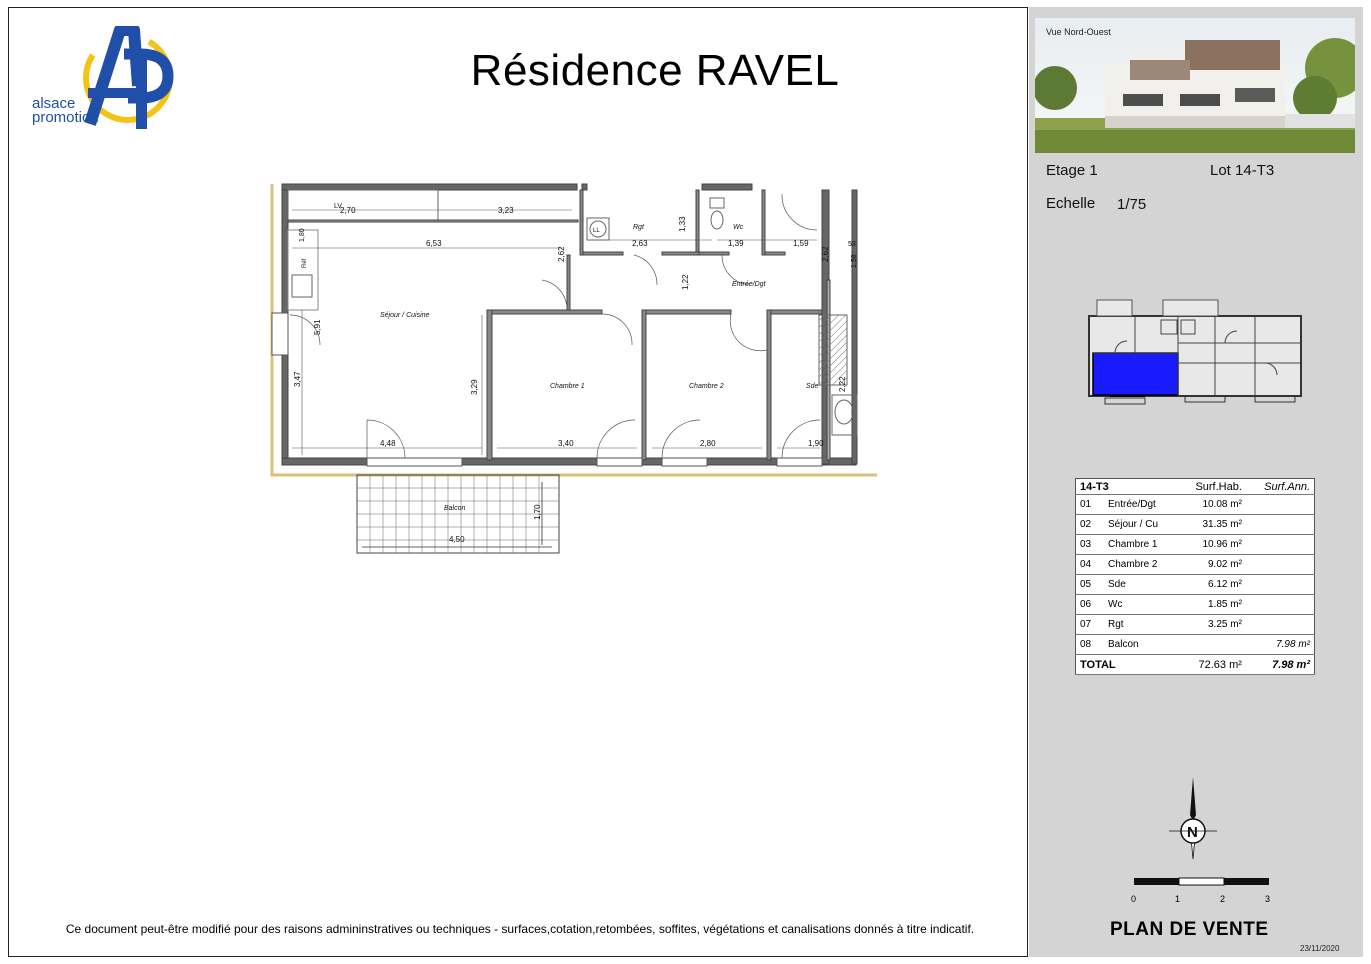 This screenshot has height=964, width=1371. What do you see at coordinates (65, 117) in the screenshot?
I see `logo-text-promotion: promotion` at bounding box center [65, 117].